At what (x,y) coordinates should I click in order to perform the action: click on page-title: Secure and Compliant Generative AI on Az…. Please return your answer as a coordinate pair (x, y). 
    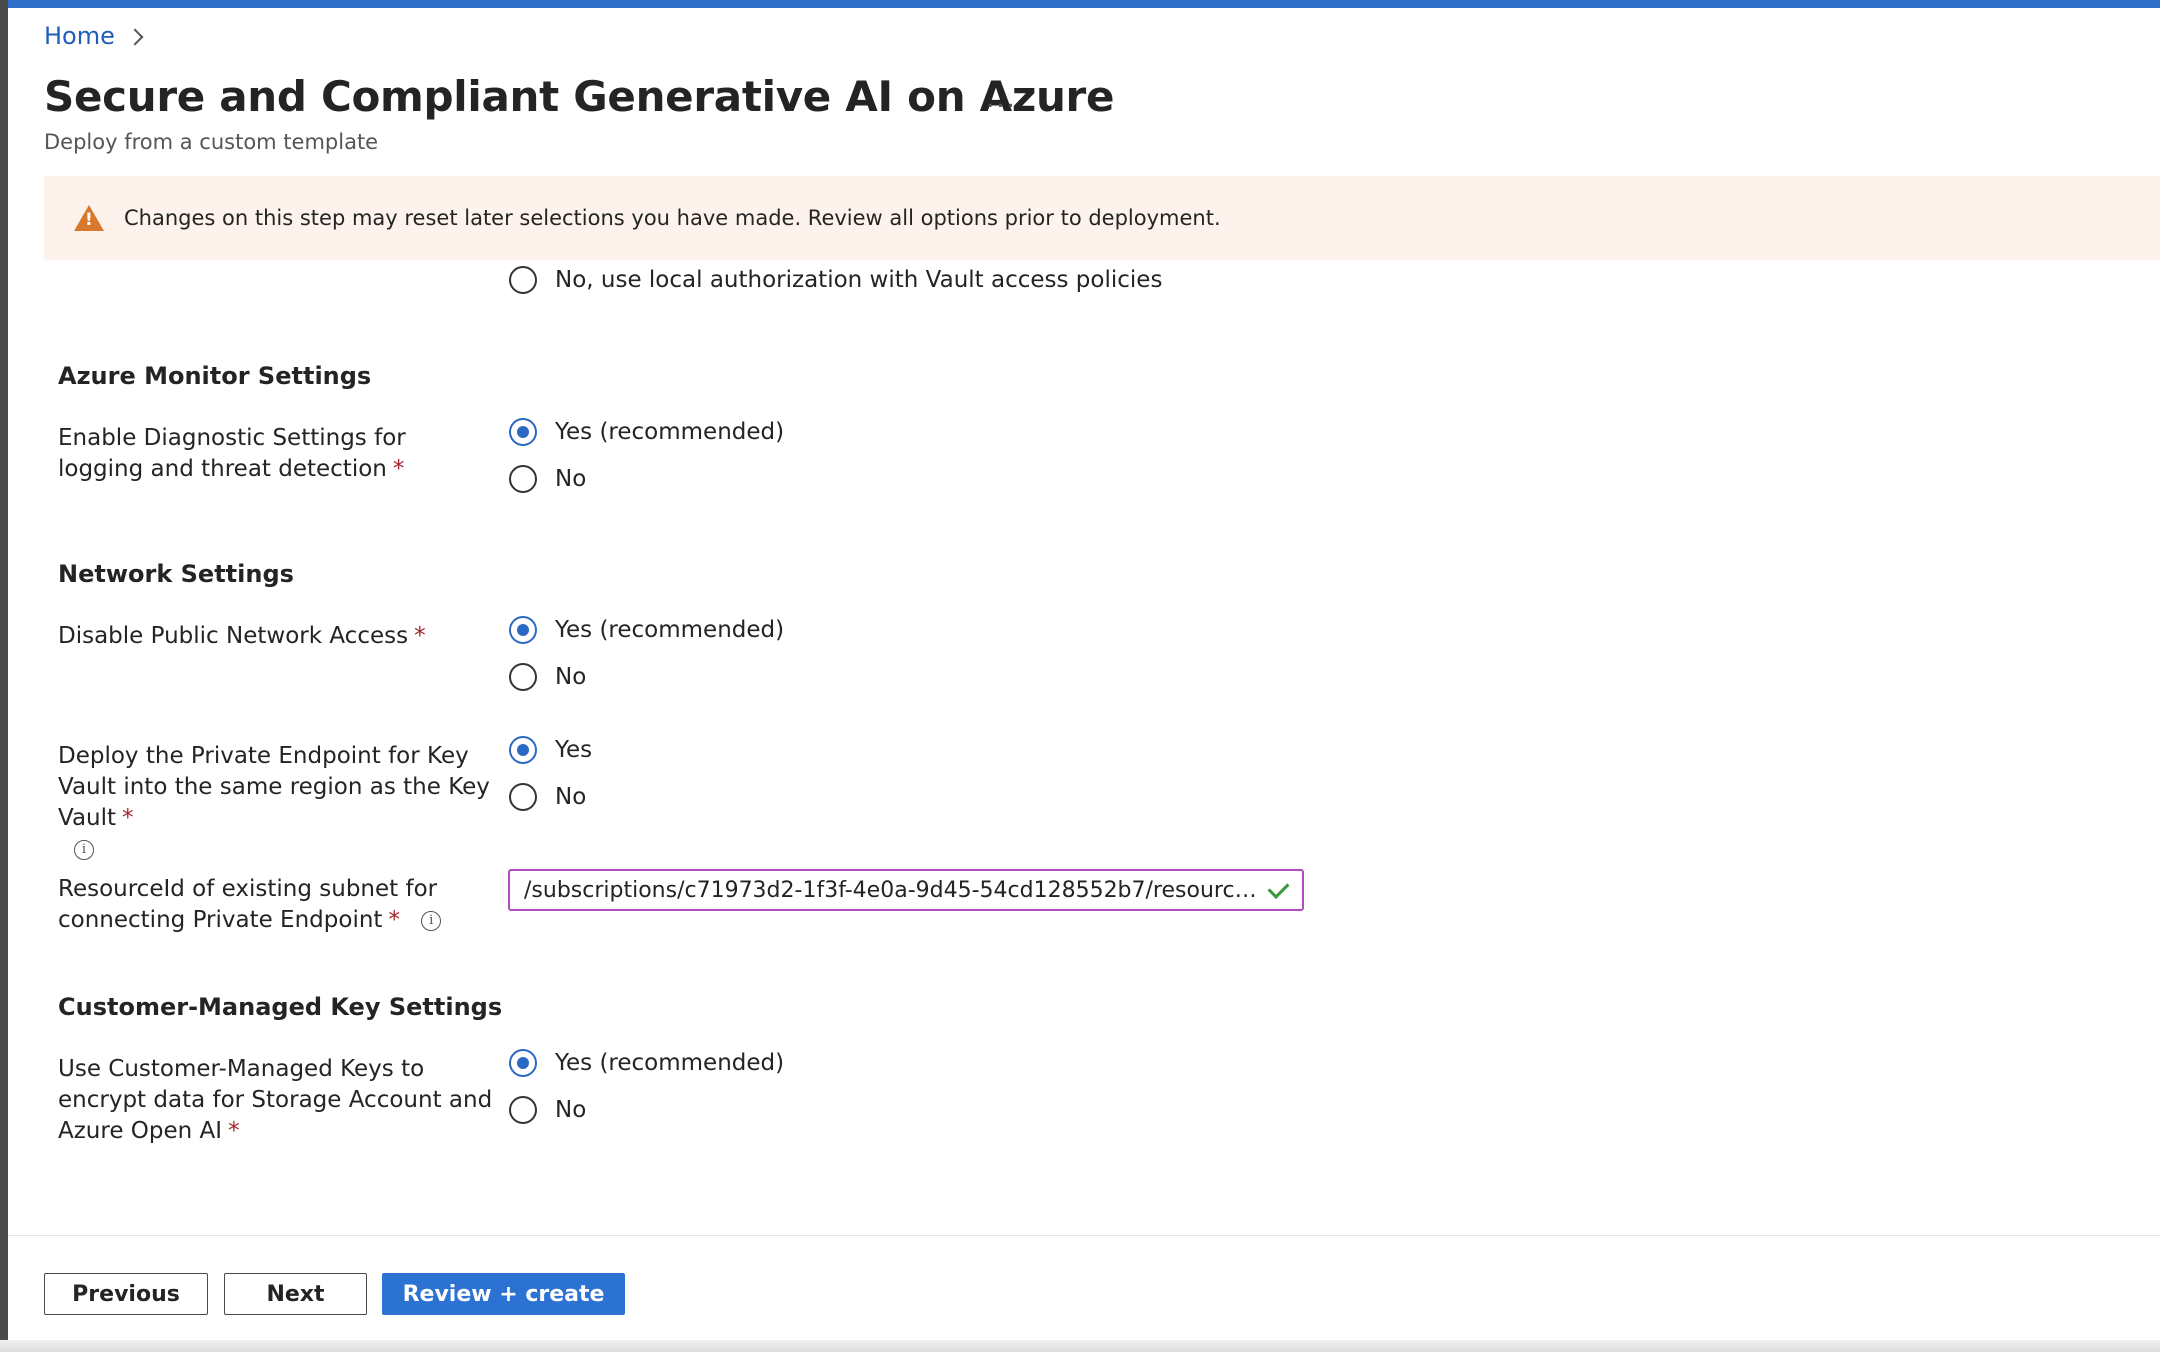
    Looking at the image, I should click on (579, 96).